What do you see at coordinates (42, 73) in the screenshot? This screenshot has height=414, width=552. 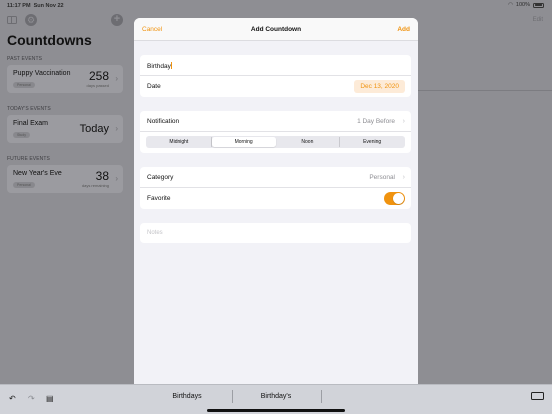 I see `event-name: Puppy Vaccination` at bounding box center [42, 73].